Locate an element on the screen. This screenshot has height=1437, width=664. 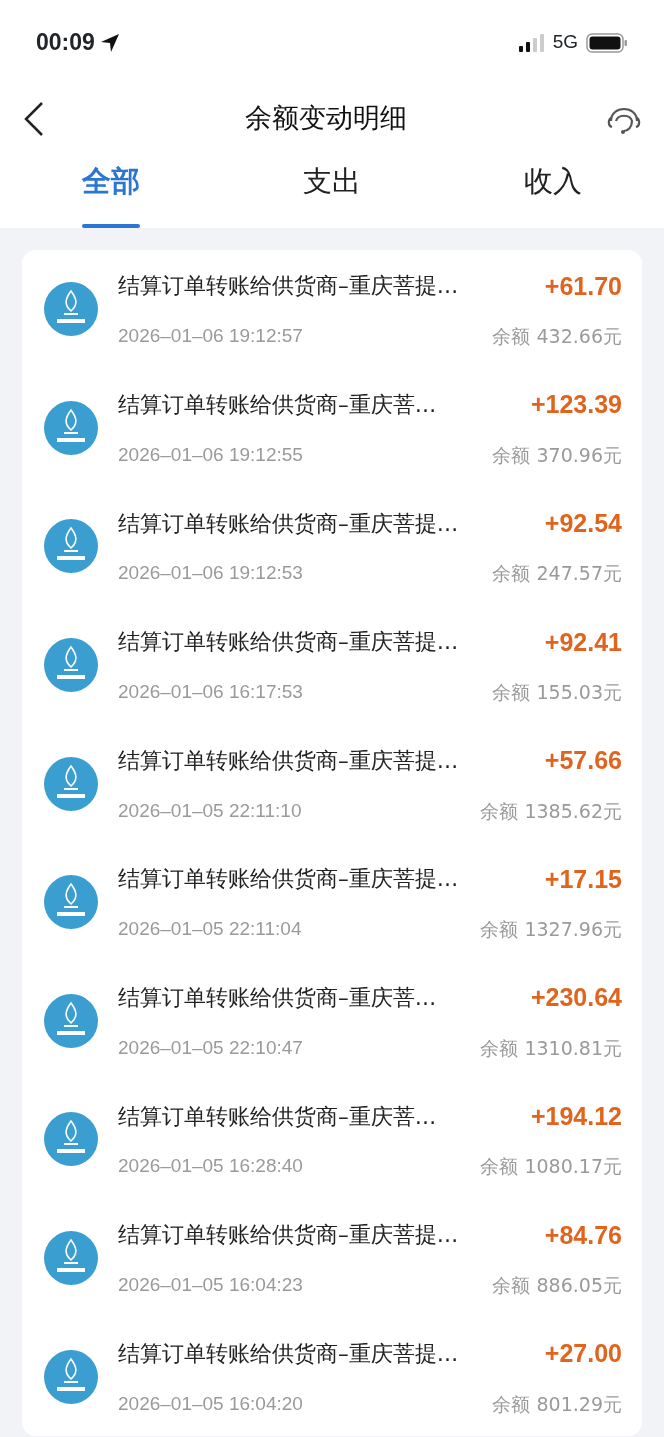
amount: +194.12 is located at coordinates (576, 1116).